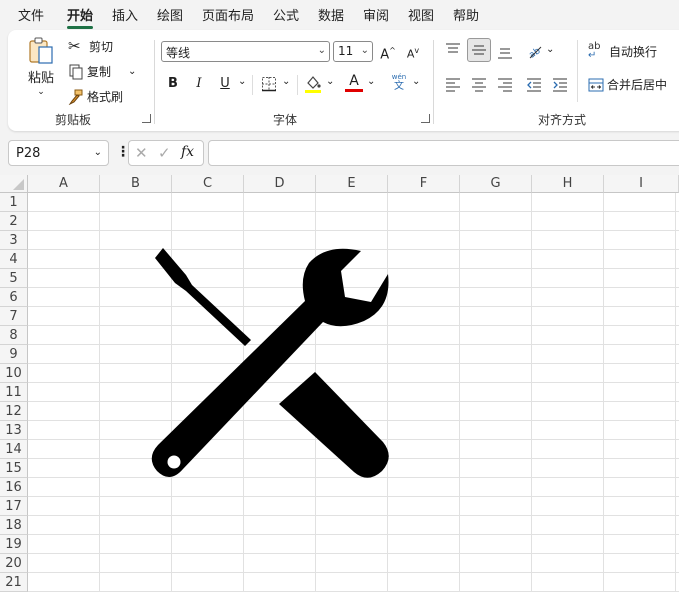 This screenshot has width=679, height=592. What do you see at coordinates (421, 14) in the screenshot?
I see `tab-view: 视图` at bounding box center [421, 14].